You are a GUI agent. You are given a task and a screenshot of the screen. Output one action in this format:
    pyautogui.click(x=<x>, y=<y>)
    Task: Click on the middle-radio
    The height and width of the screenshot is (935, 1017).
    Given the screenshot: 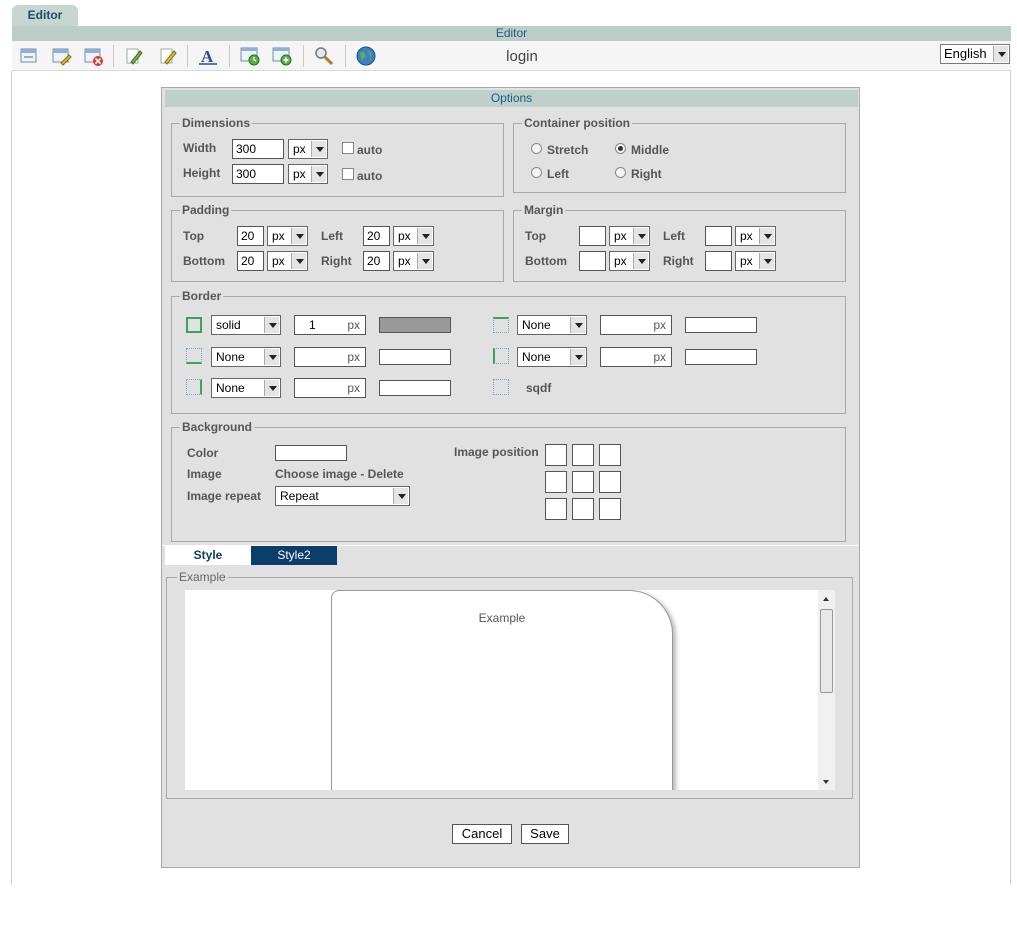 What is the action you would take?
    pyautogui.click(x=620, y=148)
    